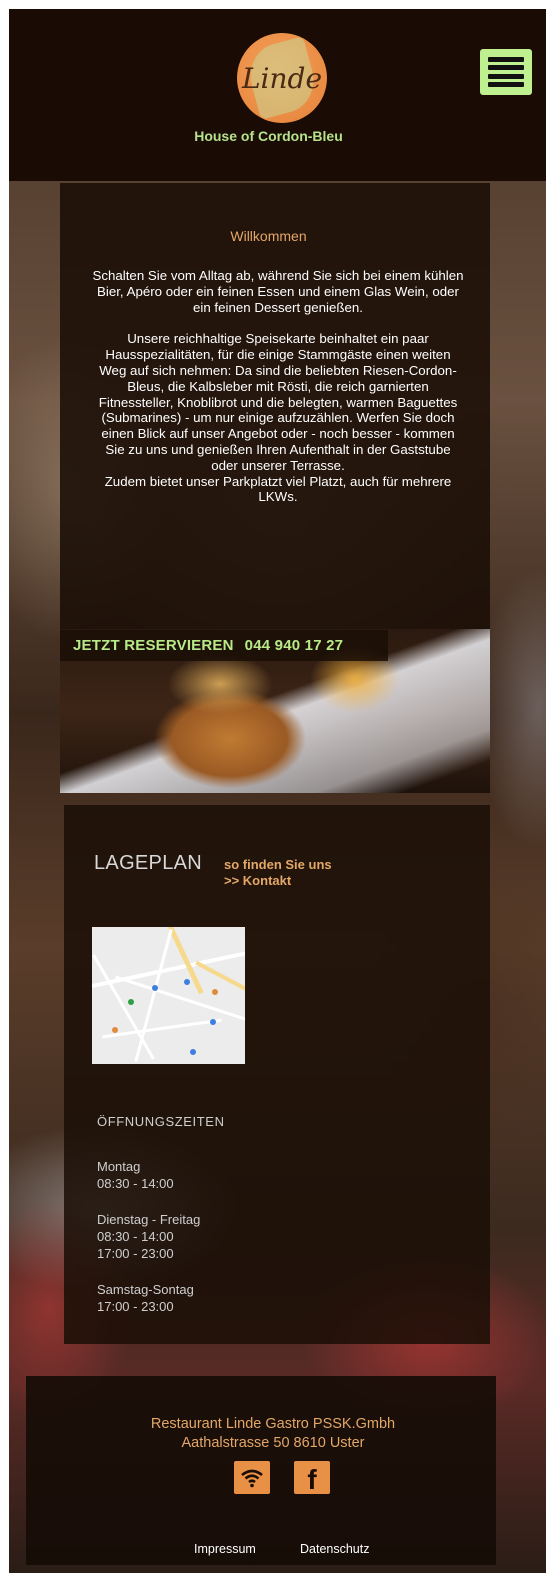  I want to click on phone-number: 044 940 17 27, so click(294, 645).